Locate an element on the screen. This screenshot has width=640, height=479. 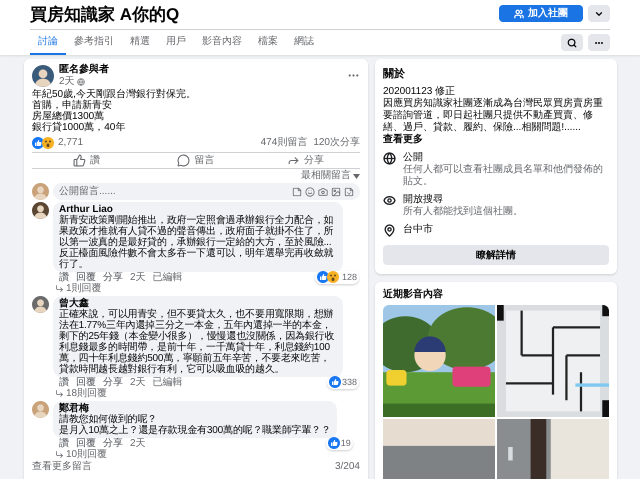
comment-page-count: 3/204 is located at coordinates (347, 466).